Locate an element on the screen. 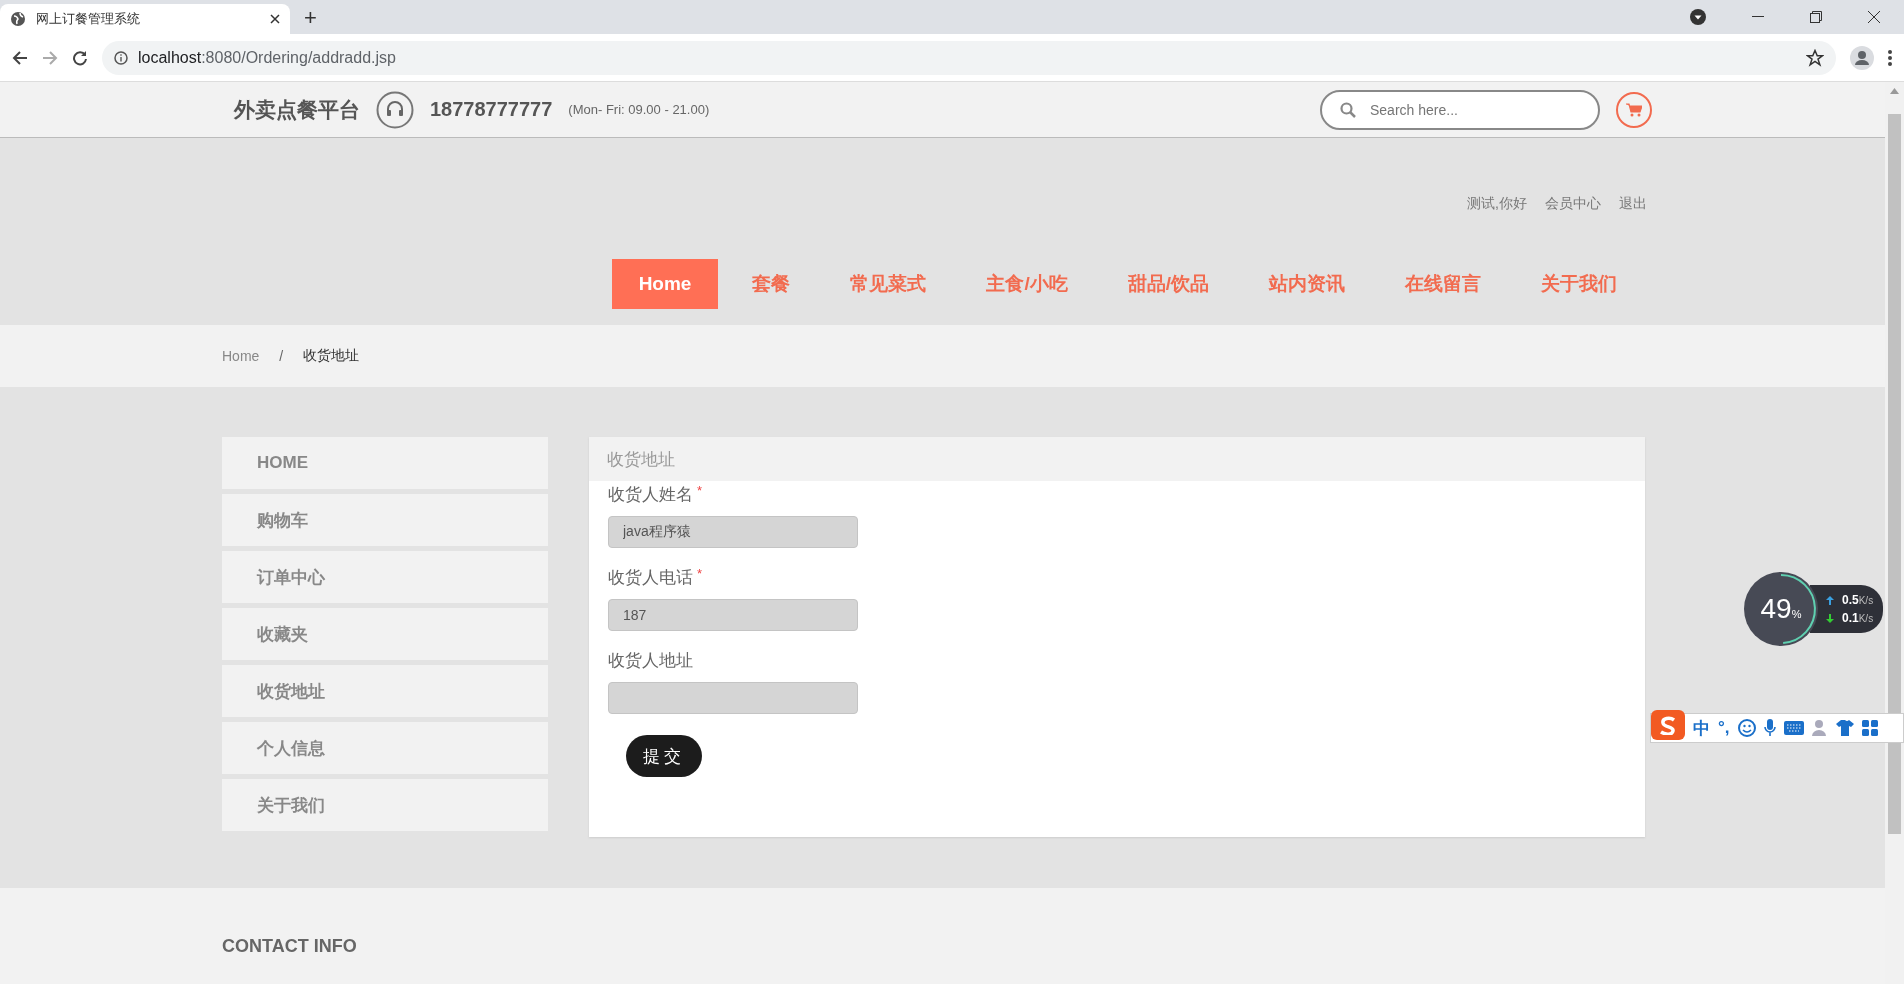 This screenshot has height=984, width=1904. search-icon is located at coordinates (1348, 109).